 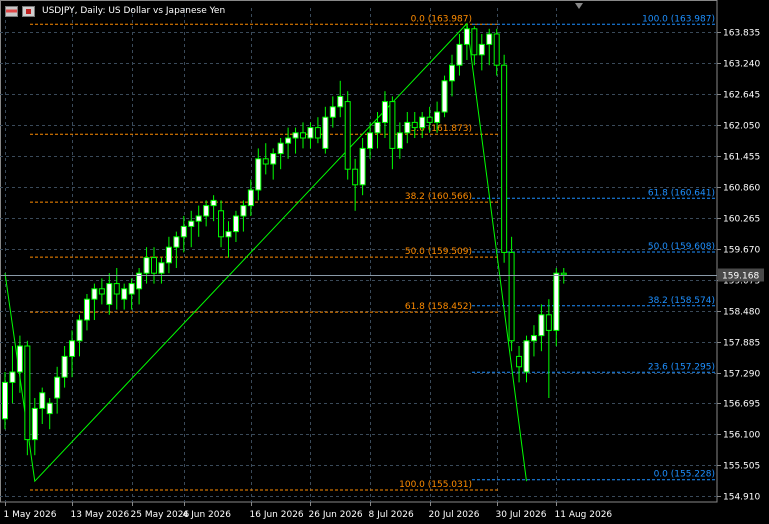 I want to click on y-tick-label: 162.050, so click(x=741, y=127).